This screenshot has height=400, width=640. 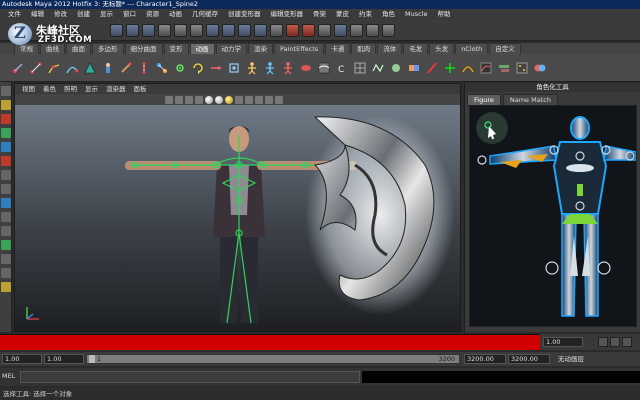 I want to click on snap-surface-icon, so click(x=260, y=30).